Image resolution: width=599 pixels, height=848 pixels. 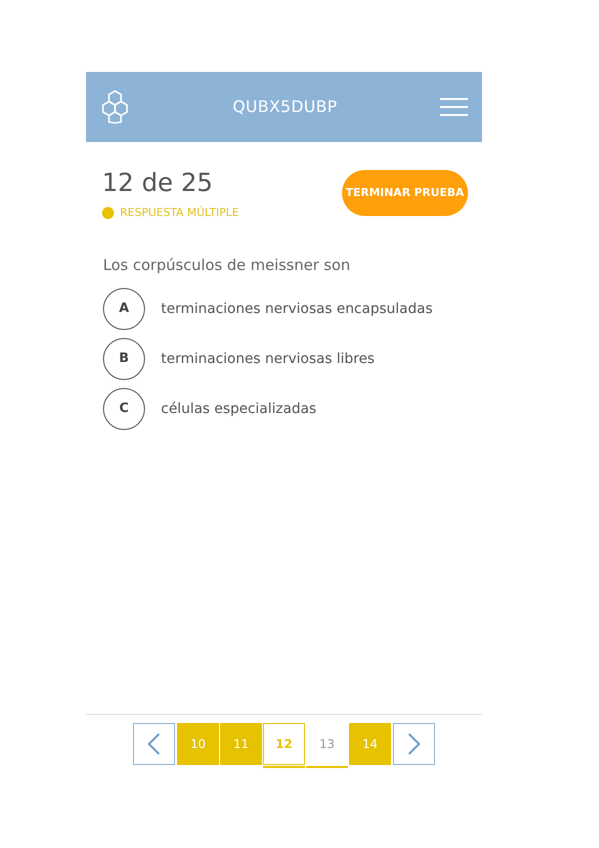 What do you see at coordinates (285, 107) in the screenshot?
I see `header-title: QUBX5DUBP` at bounding box center [285, 107].